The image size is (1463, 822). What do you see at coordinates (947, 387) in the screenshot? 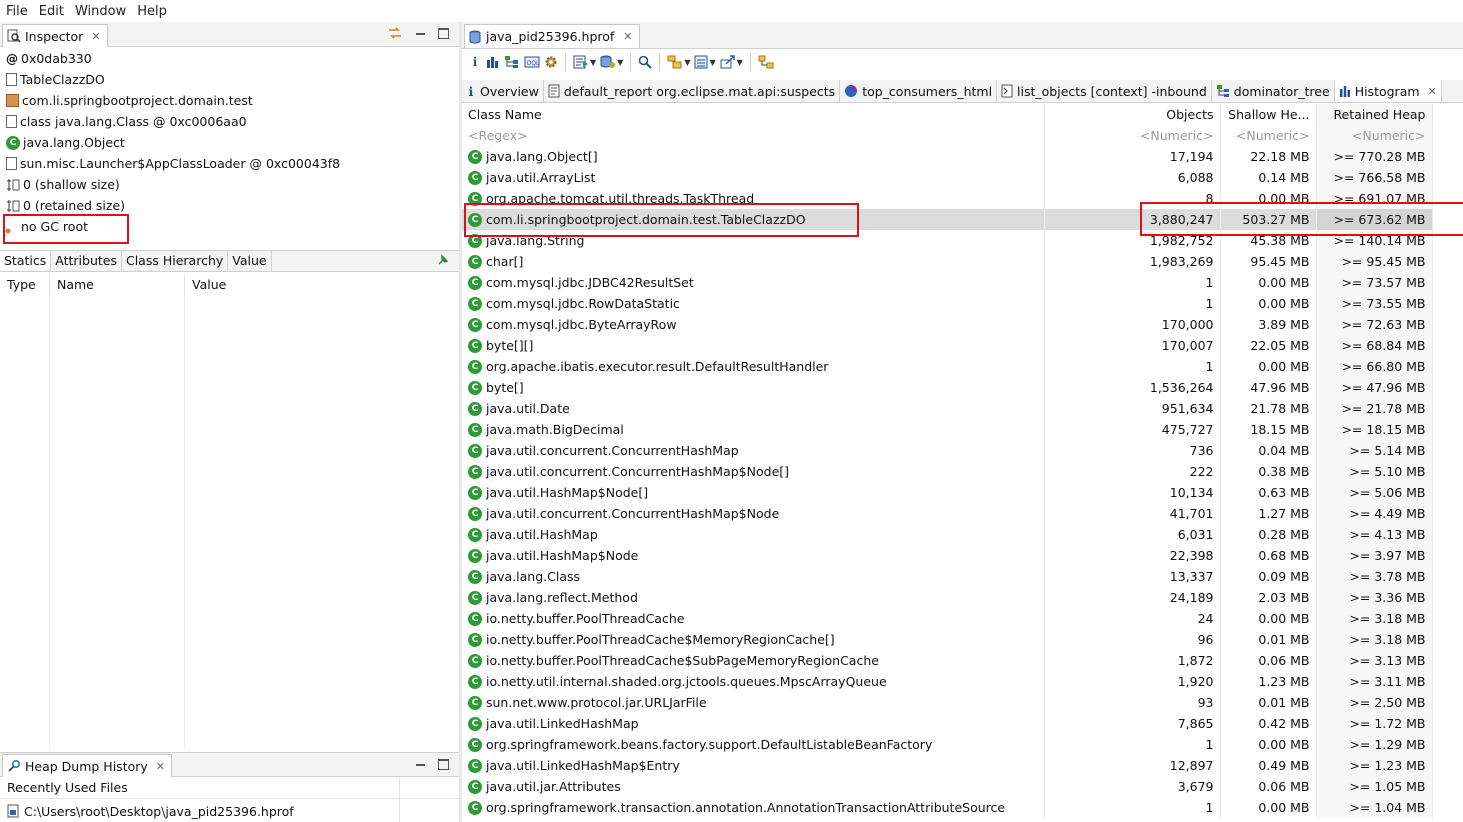
I see `table-row: Cbyte[] 1,536,264 47.96 MB >= 47.96 MB` at bounding box center [947, 387].